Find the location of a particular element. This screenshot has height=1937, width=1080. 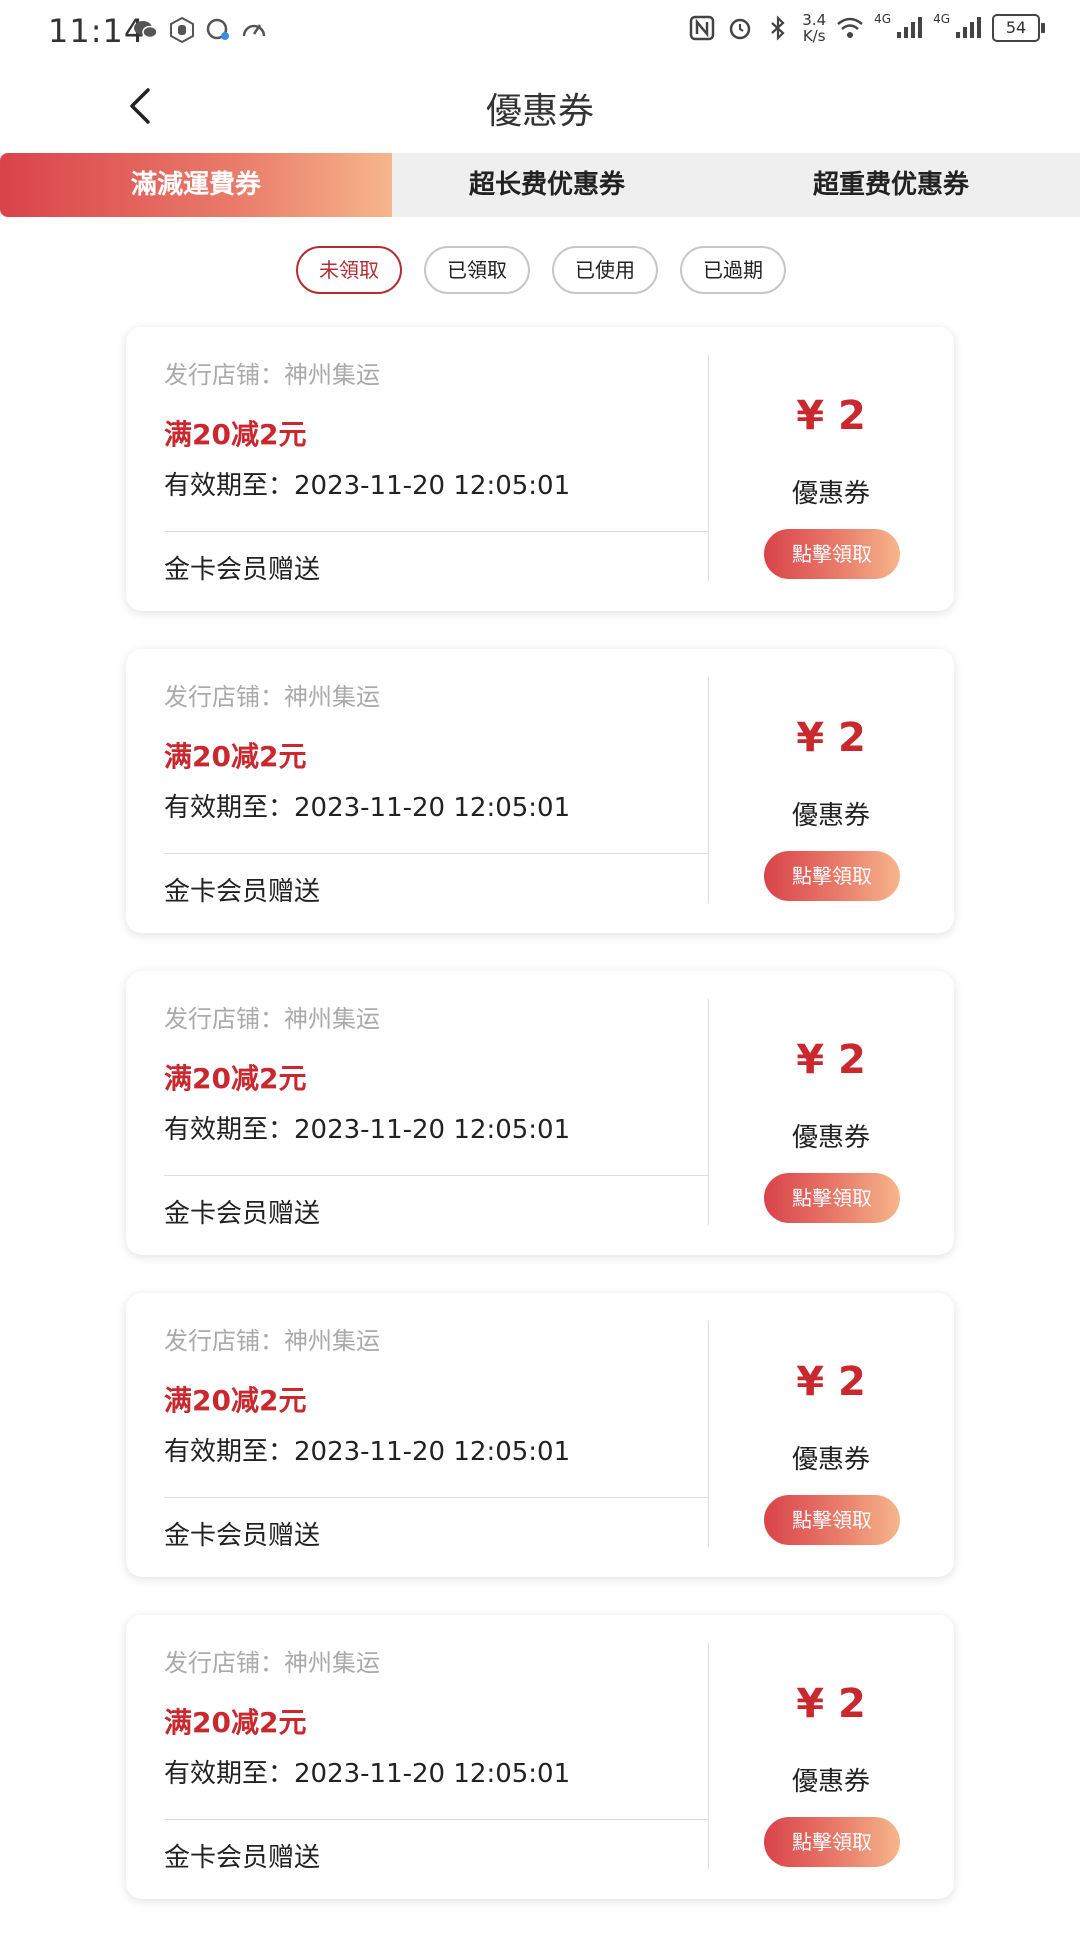

filter-used: 已使用 is located at coordinates (605, 270).